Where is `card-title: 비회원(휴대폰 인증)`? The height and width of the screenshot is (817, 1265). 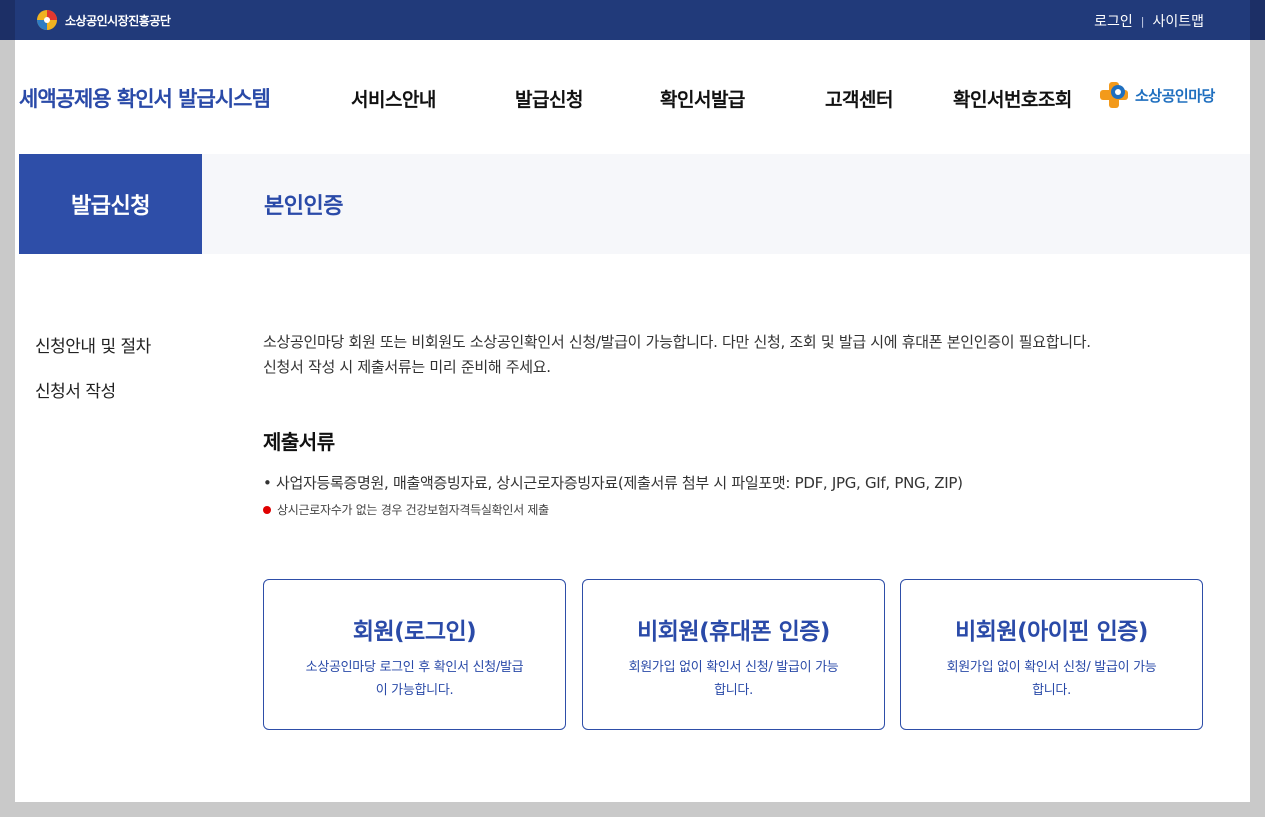
card-title: 비회원(휴대폰 인증) is located at coordinates (733, 632).